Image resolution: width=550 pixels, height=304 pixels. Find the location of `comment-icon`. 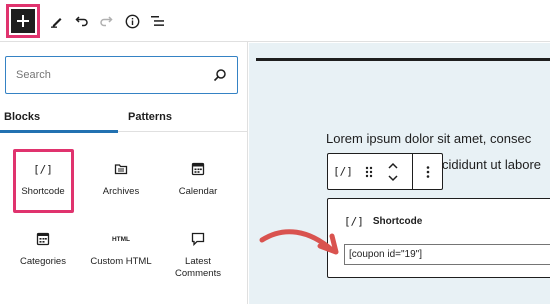

comment-icon is located at coordinates (198, 239).